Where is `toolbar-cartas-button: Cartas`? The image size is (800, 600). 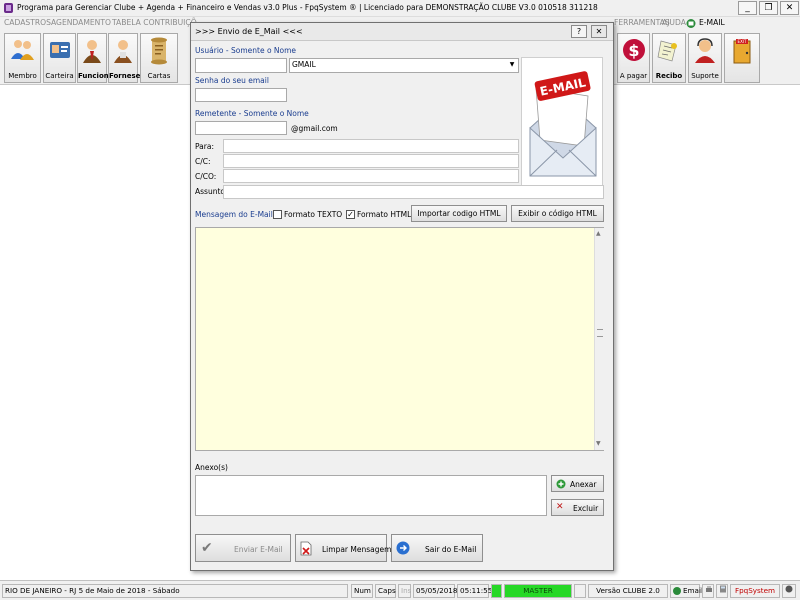 toolbar-cartas-button: Cartas is located at coordinates (159, 58).